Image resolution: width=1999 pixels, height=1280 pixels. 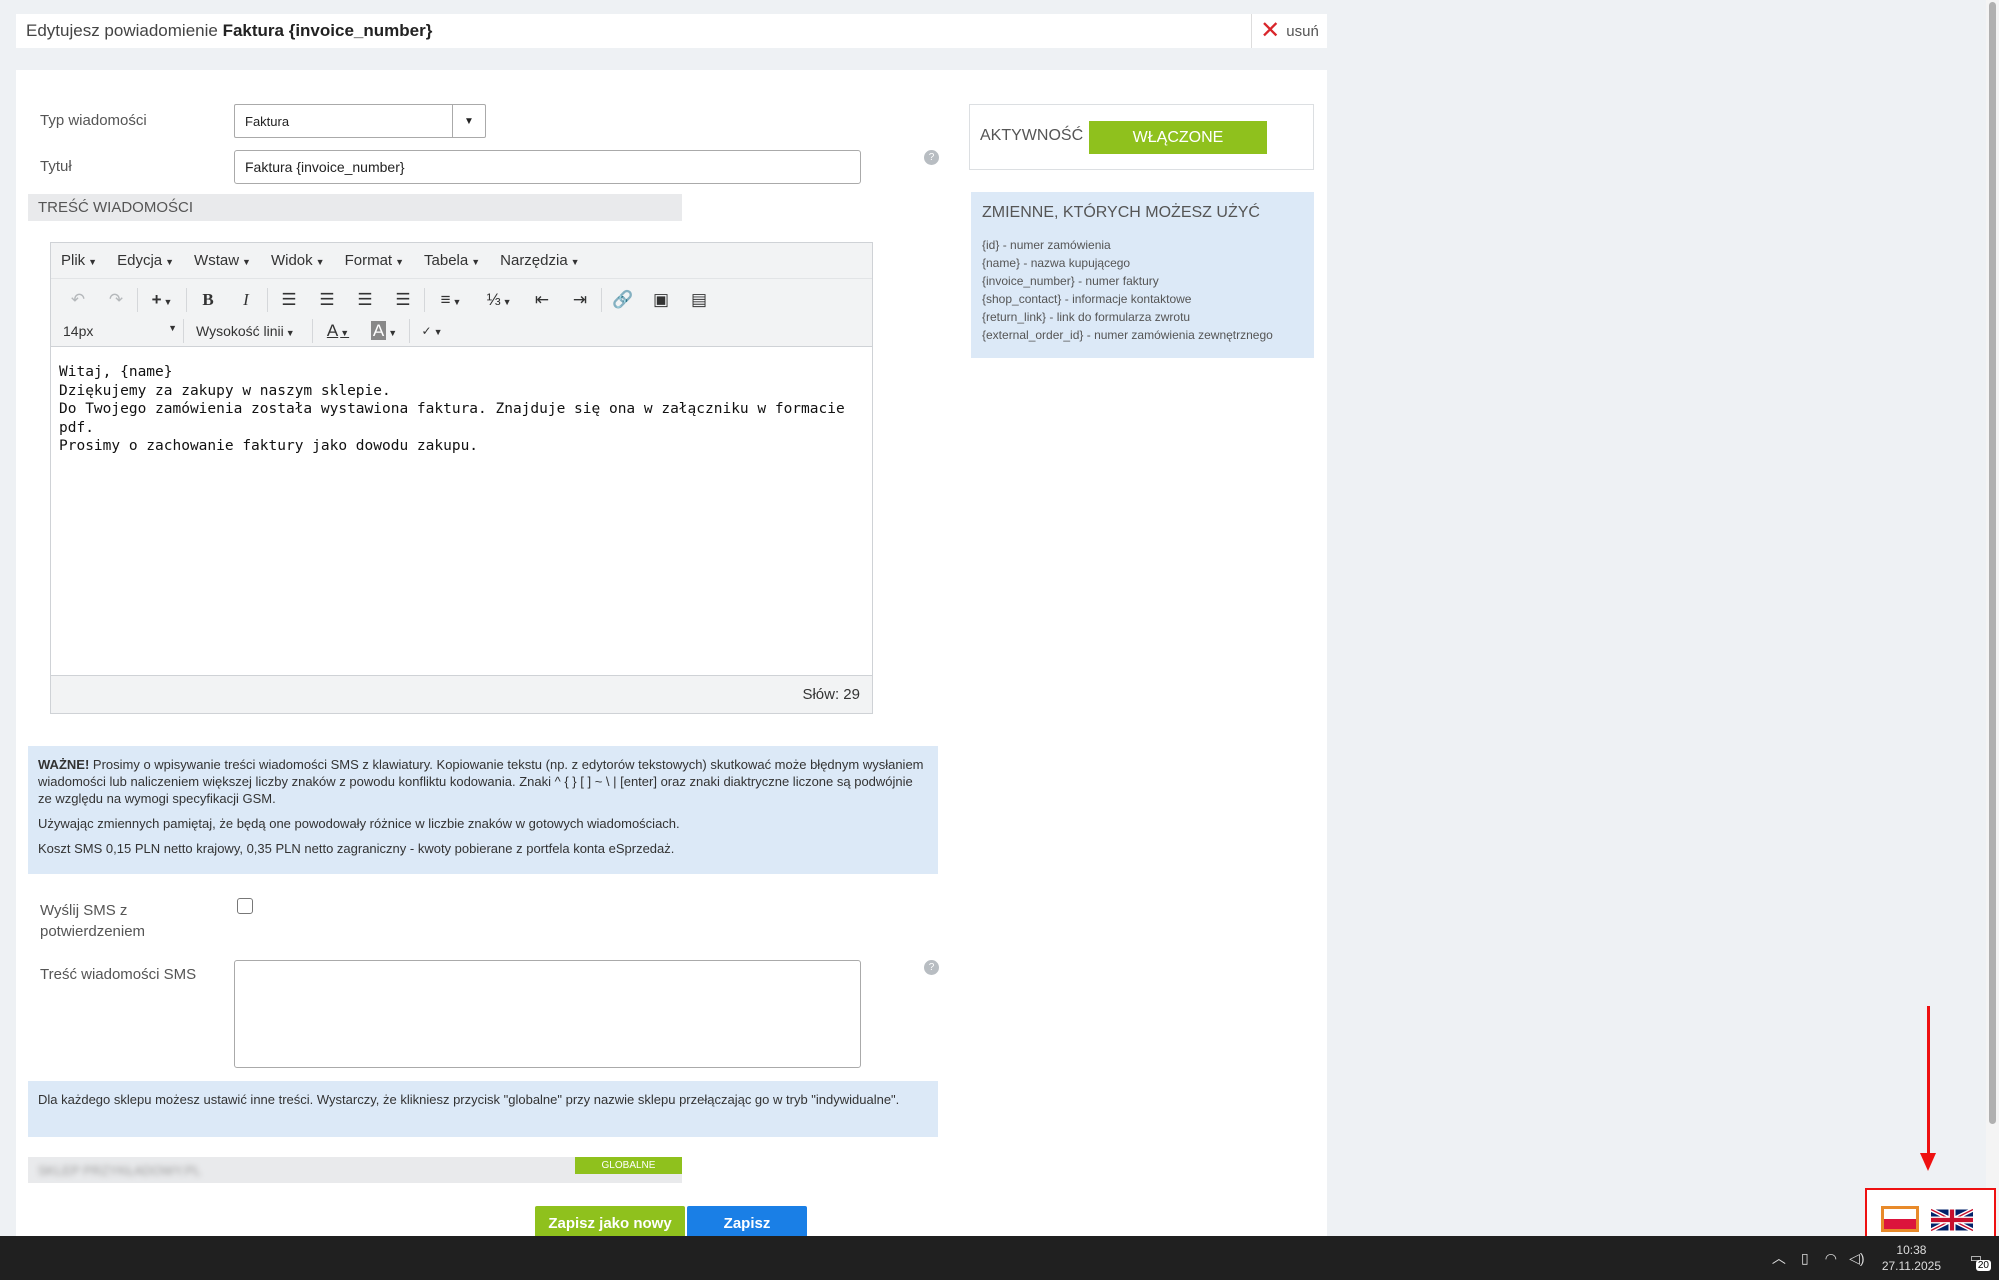 What do you see at coordinates (1178, 137) in the screenshot?
I see `activity-toggle: WŁĄCZONE` at bounding box center [1178, 137].